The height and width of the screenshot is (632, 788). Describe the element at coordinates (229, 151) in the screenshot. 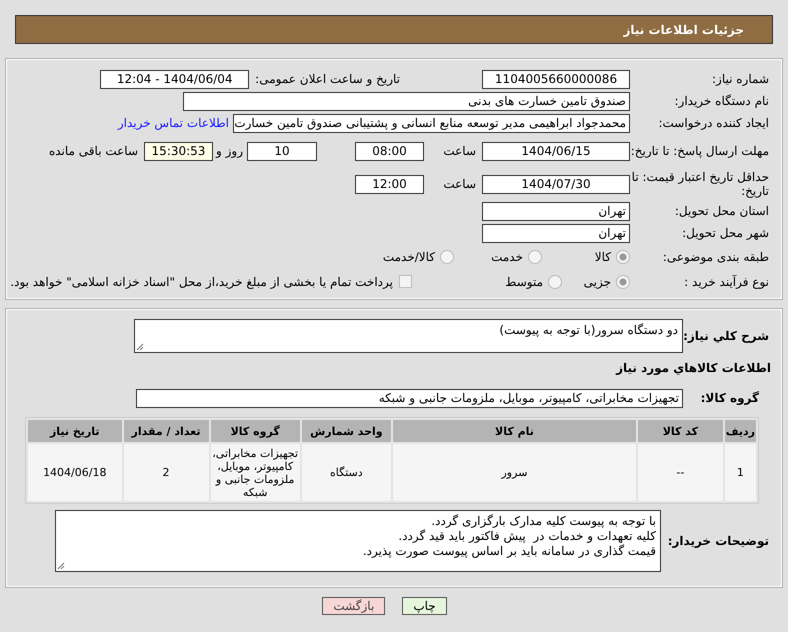

I see `days-label: روز و` at that location.